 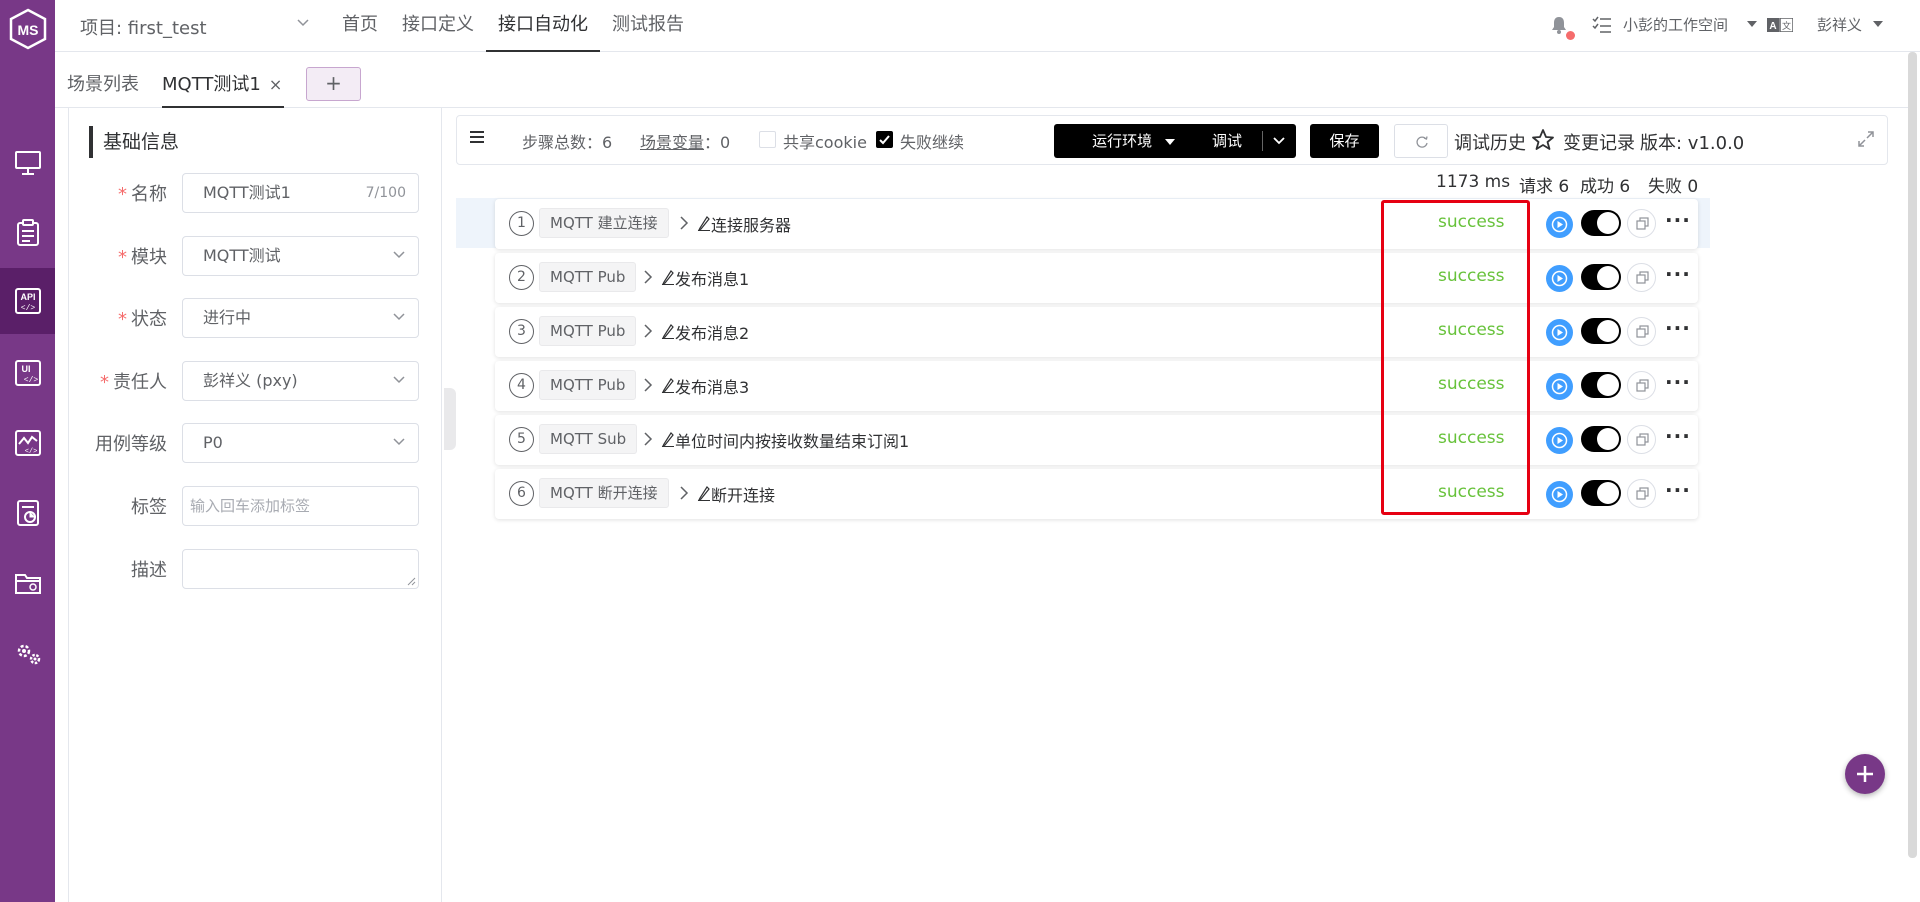 What do you see at coordinates (27, 373) in the screenshot?
I see `rail-item-ui: UI </>` at bounding box center [27, 373].